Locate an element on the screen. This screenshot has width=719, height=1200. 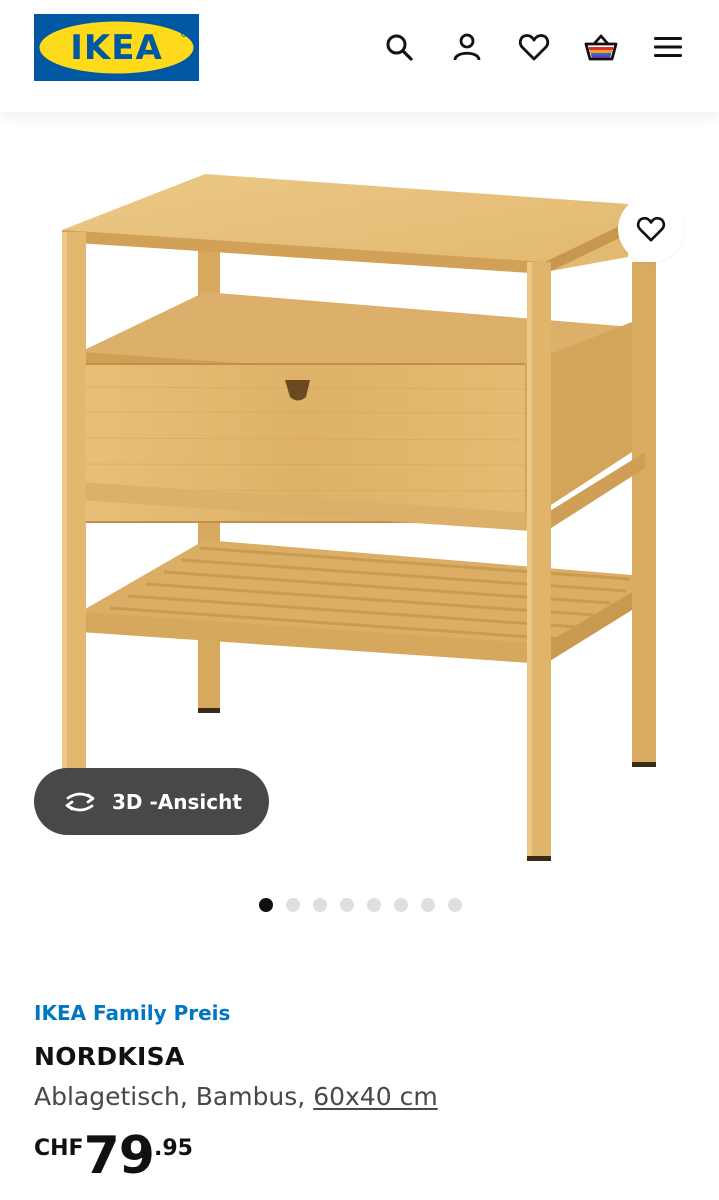
logo-text: IKEA is located at coordinates (116, 48).